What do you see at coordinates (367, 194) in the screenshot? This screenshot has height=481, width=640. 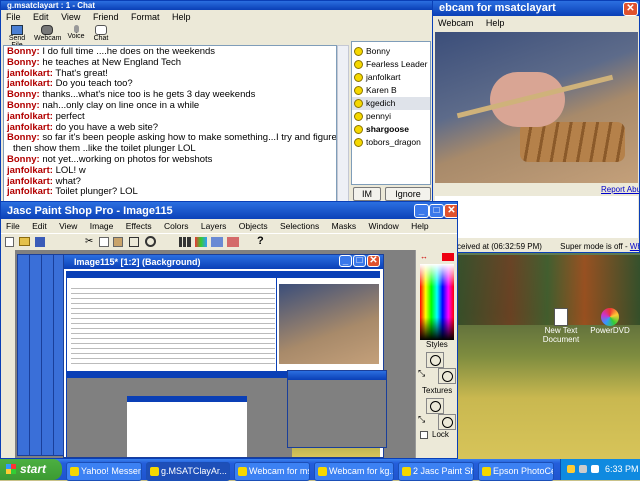 I see `im-button: IM` at bounding box center [367, 194].